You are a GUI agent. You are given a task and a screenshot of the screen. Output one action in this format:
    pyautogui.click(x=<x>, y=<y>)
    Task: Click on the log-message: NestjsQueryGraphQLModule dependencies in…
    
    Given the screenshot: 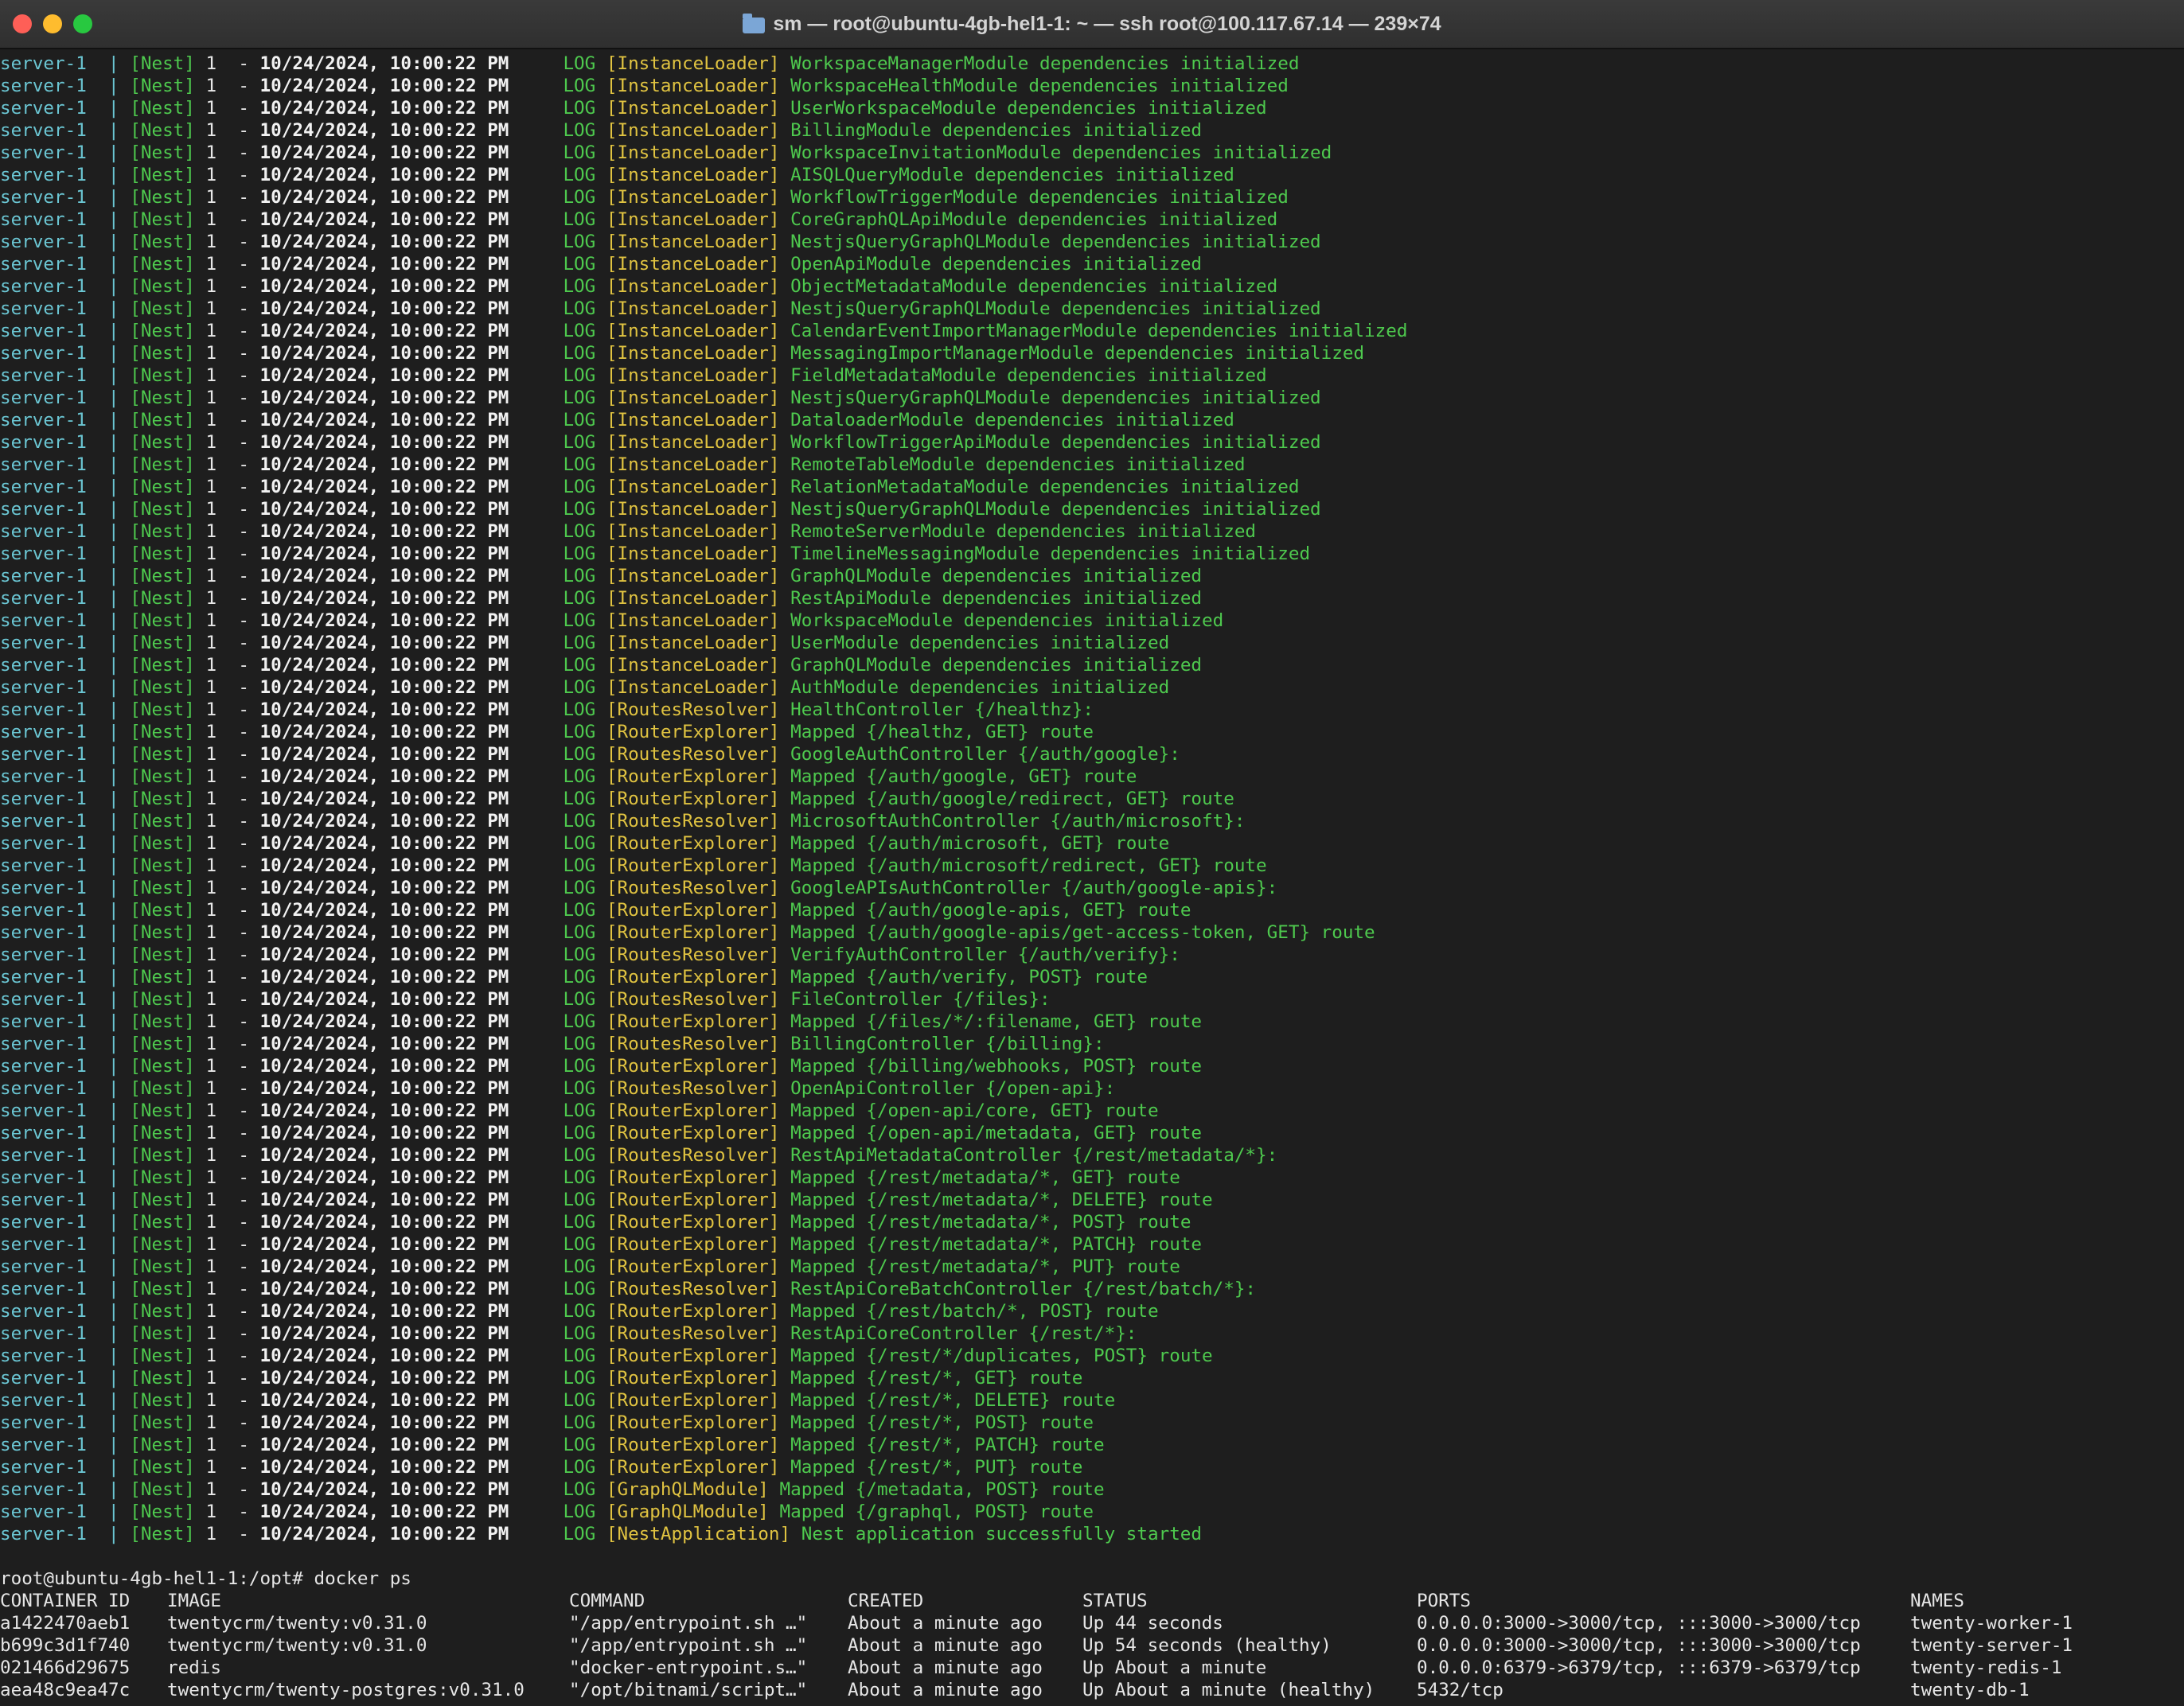 What is the action you would take?
    pyautogui.click(x=1055, y=398)
    